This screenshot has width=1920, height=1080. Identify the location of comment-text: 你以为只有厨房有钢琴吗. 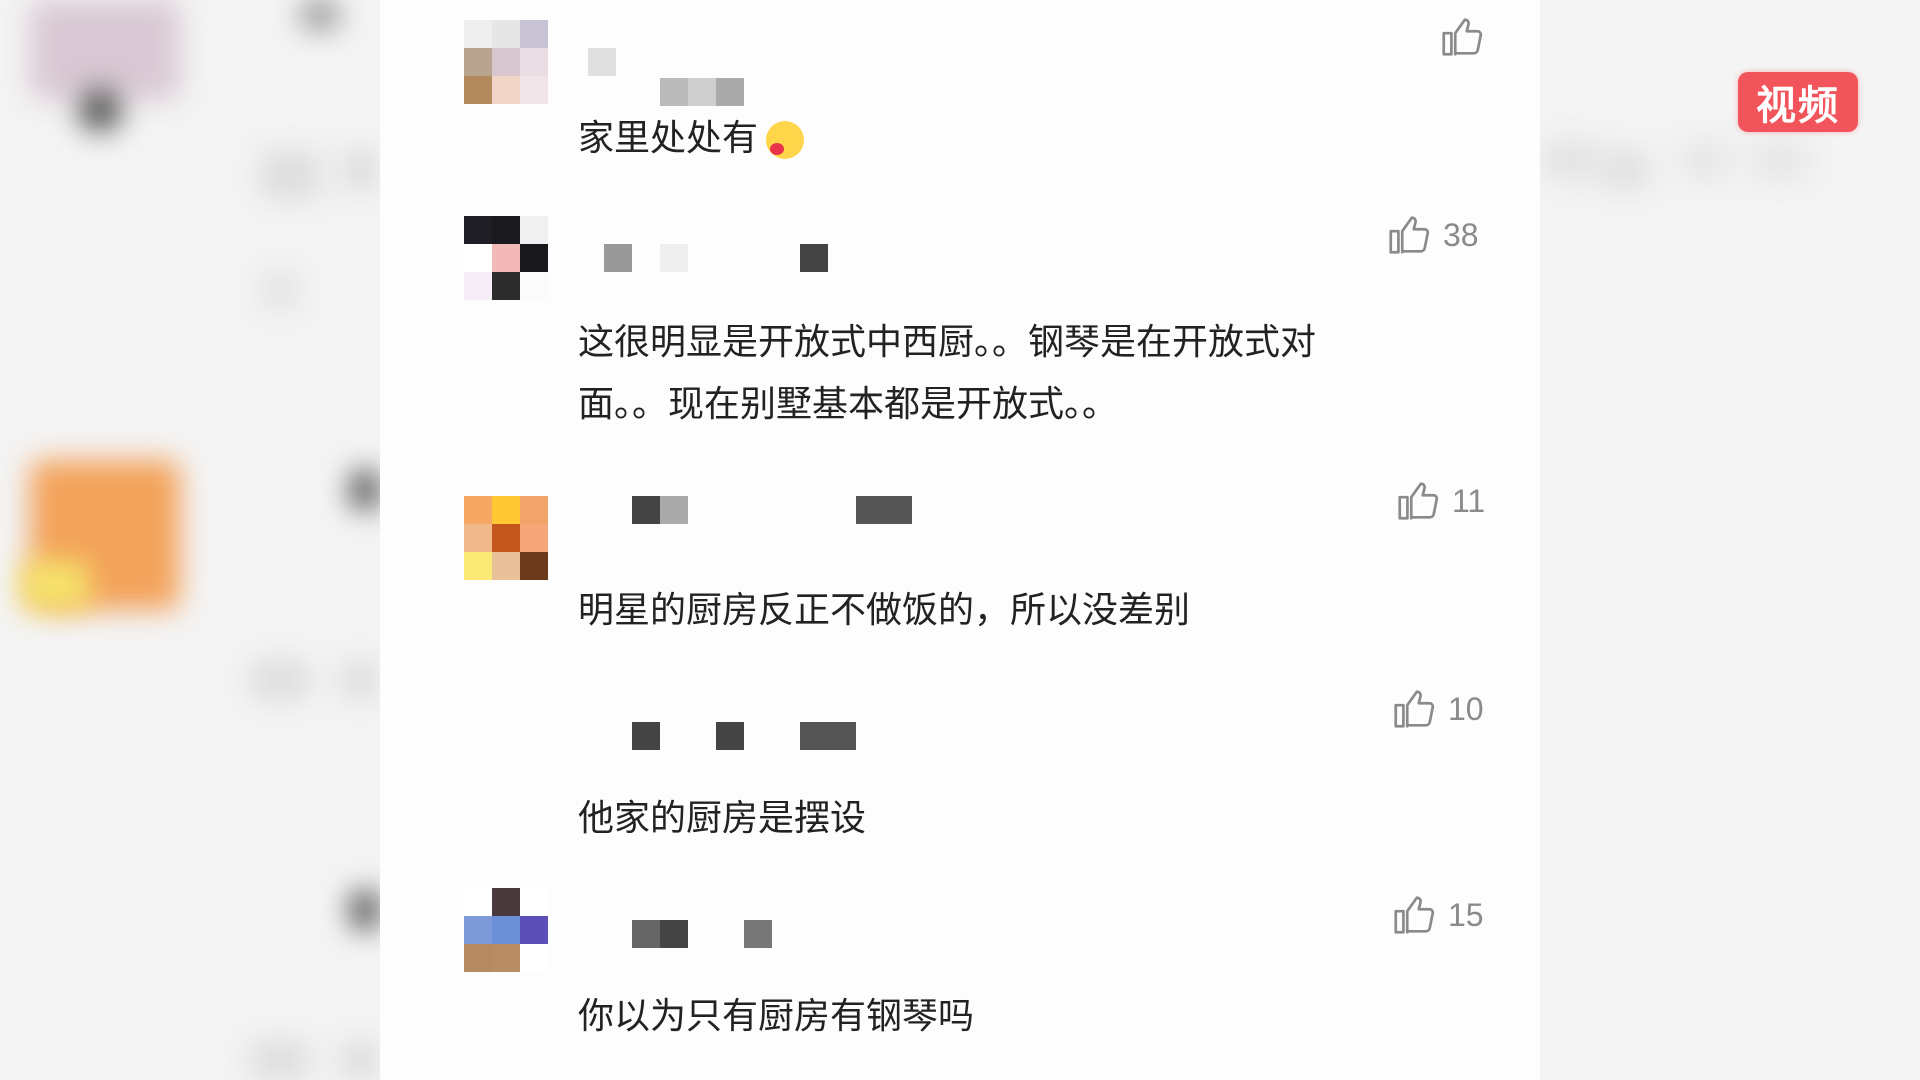
(776, 1016).